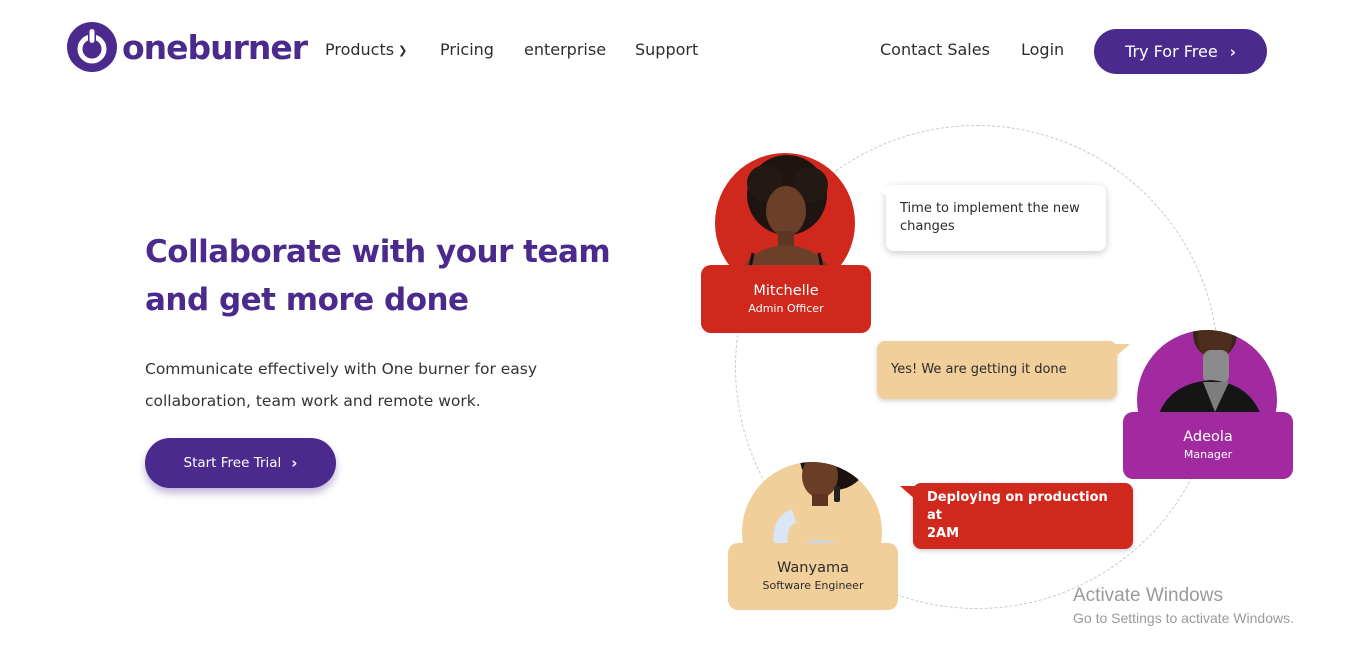  I want to click on nav-support: Support, so click(666, 49).